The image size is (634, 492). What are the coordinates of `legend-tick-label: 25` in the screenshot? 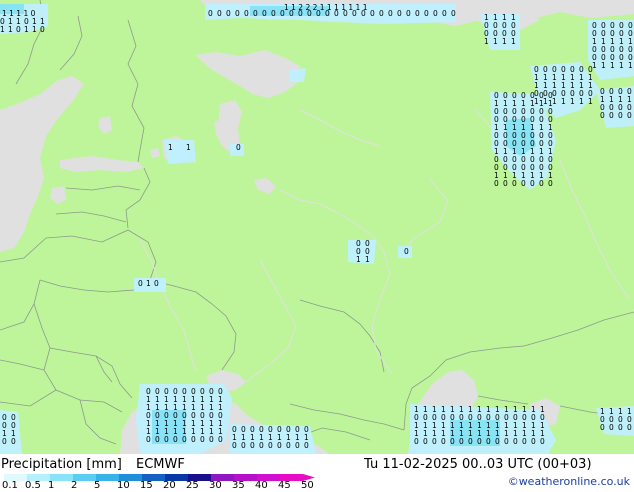 It's located at (192, 485).